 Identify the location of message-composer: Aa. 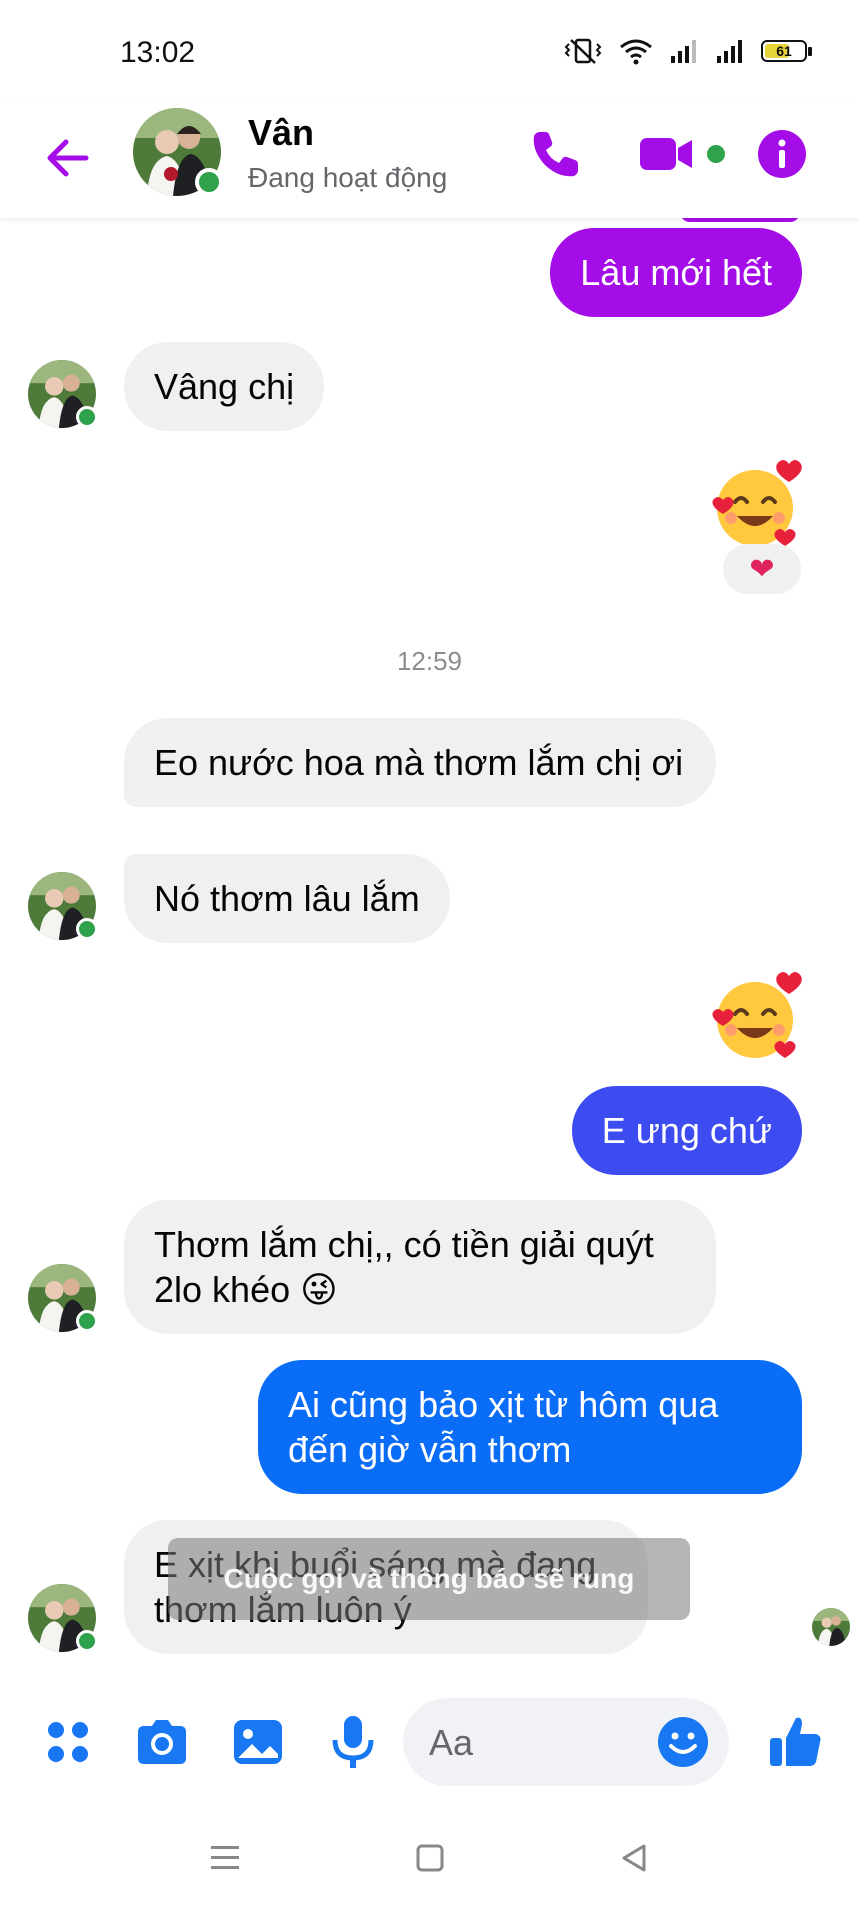
(429, 1745).